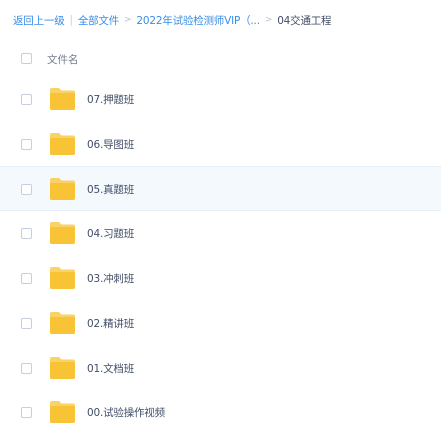  Describe the element at coordinates (220, 144) in the screenshot. I see `list-item: 06.导图班` at that location.